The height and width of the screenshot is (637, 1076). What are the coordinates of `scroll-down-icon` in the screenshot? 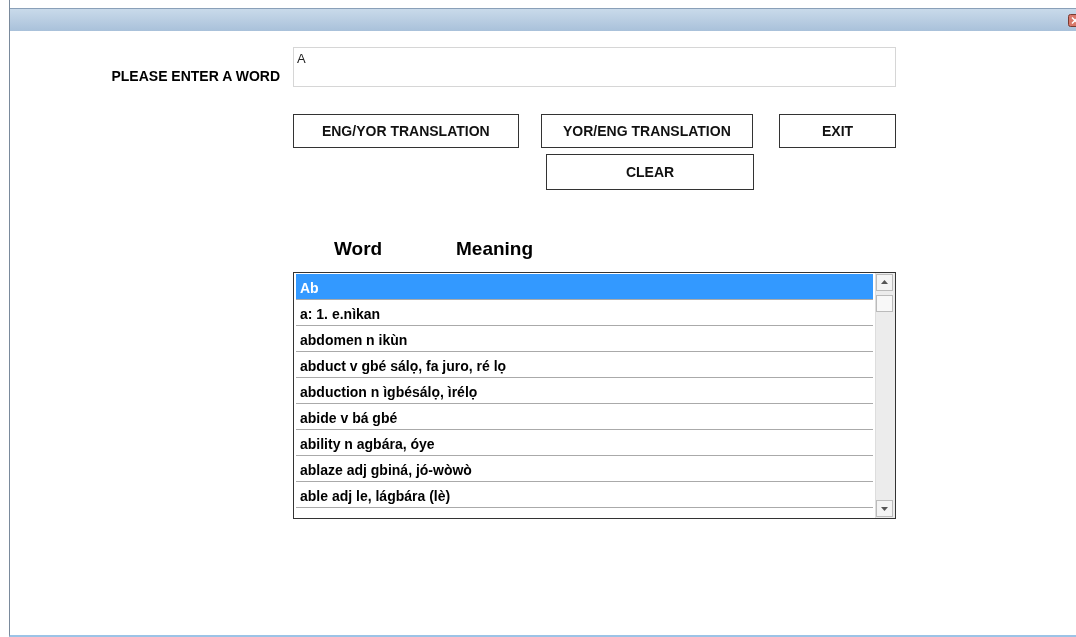 It's located at (884, 508).